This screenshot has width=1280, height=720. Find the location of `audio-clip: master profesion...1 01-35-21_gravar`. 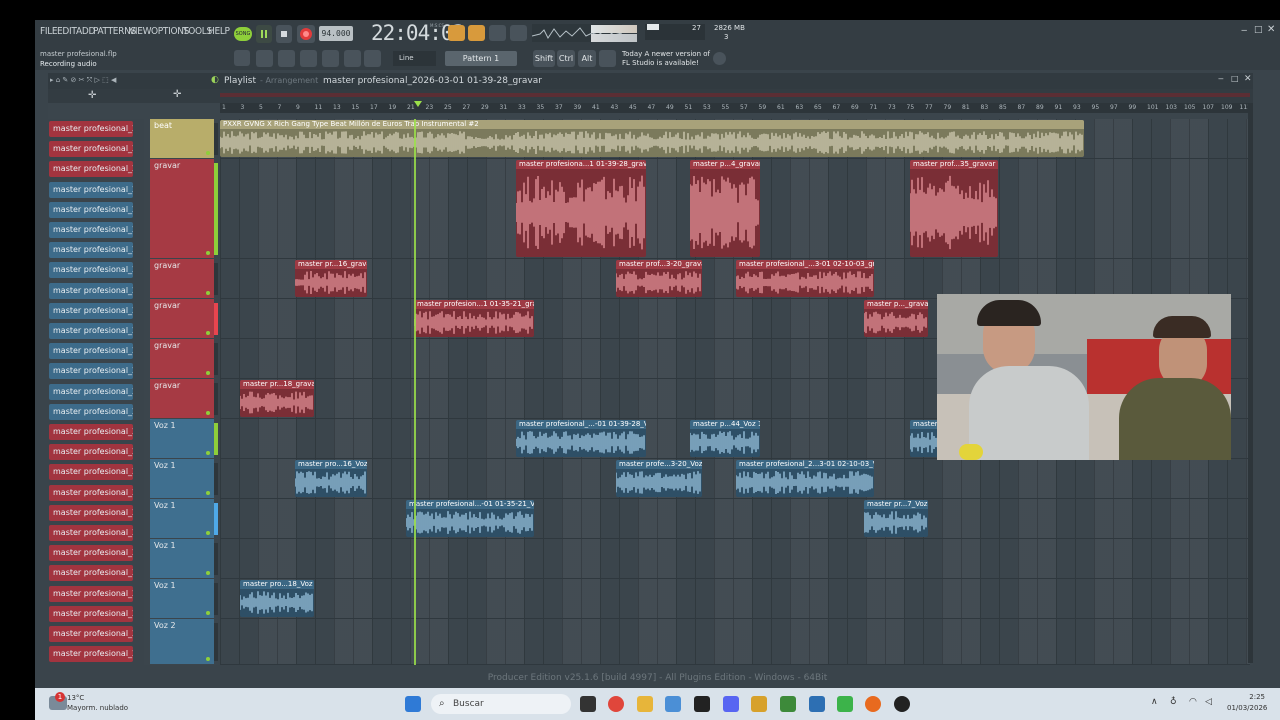

audio-clip: master profesion...1 01-35-21_gravar is located at coordinates (474, 318).